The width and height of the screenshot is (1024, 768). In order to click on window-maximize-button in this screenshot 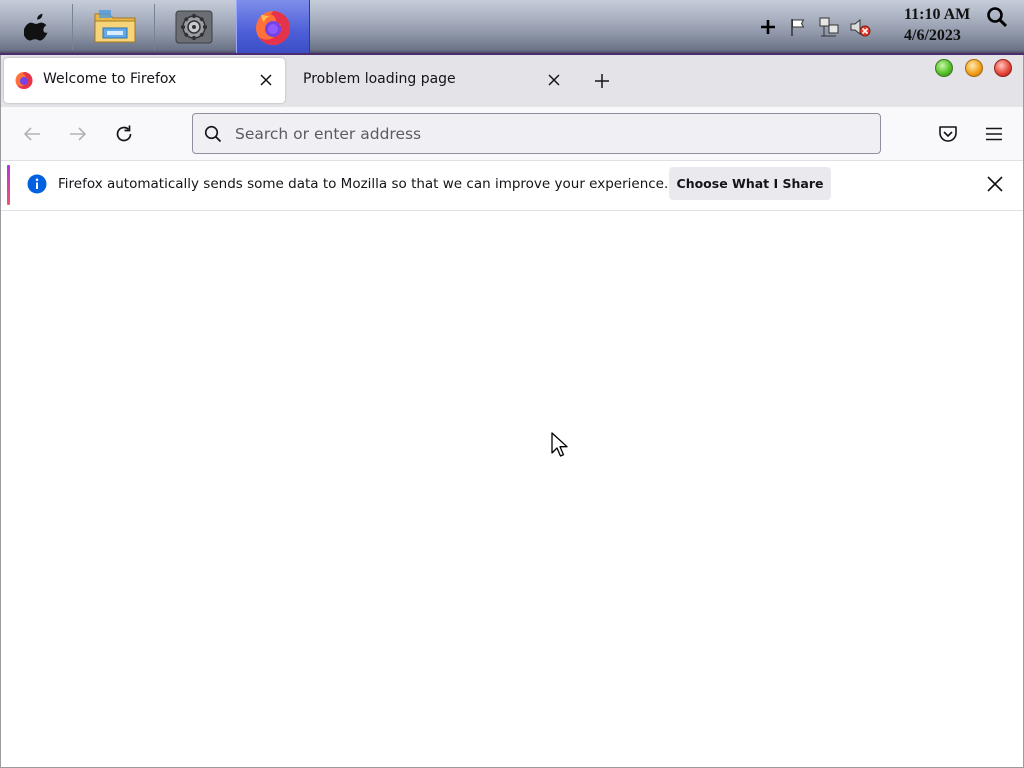, I will do `click(944, 68)`.